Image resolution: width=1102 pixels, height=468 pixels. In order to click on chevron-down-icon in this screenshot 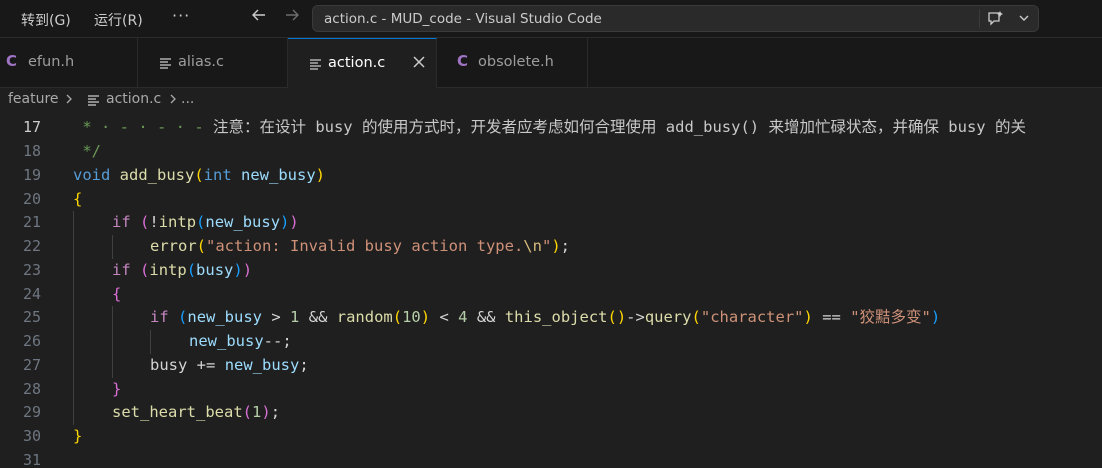, I will do `click(1024, 20)`.